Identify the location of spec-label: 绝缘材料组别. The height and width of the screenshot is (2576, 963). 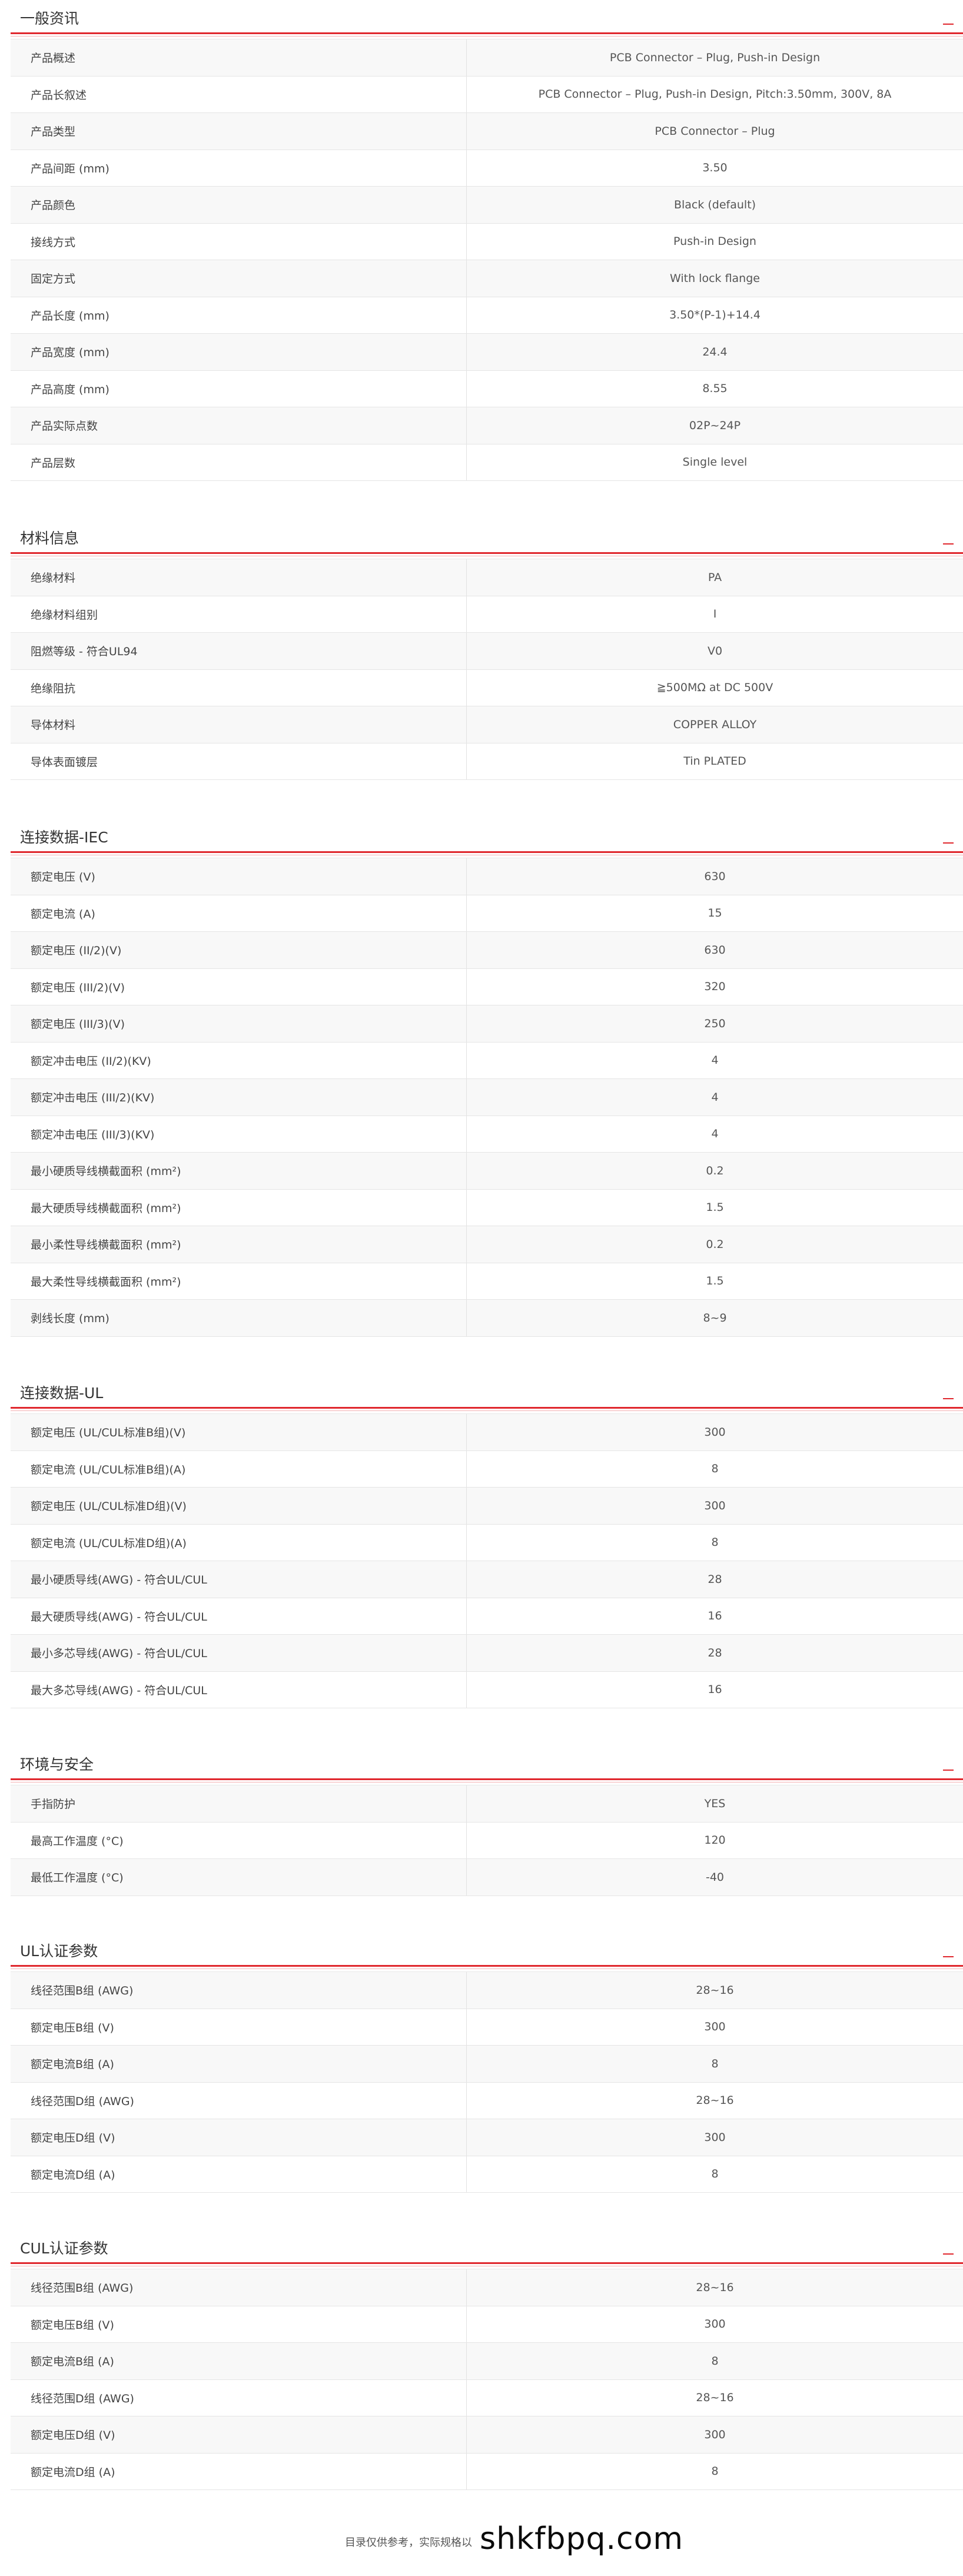
(239, 614).